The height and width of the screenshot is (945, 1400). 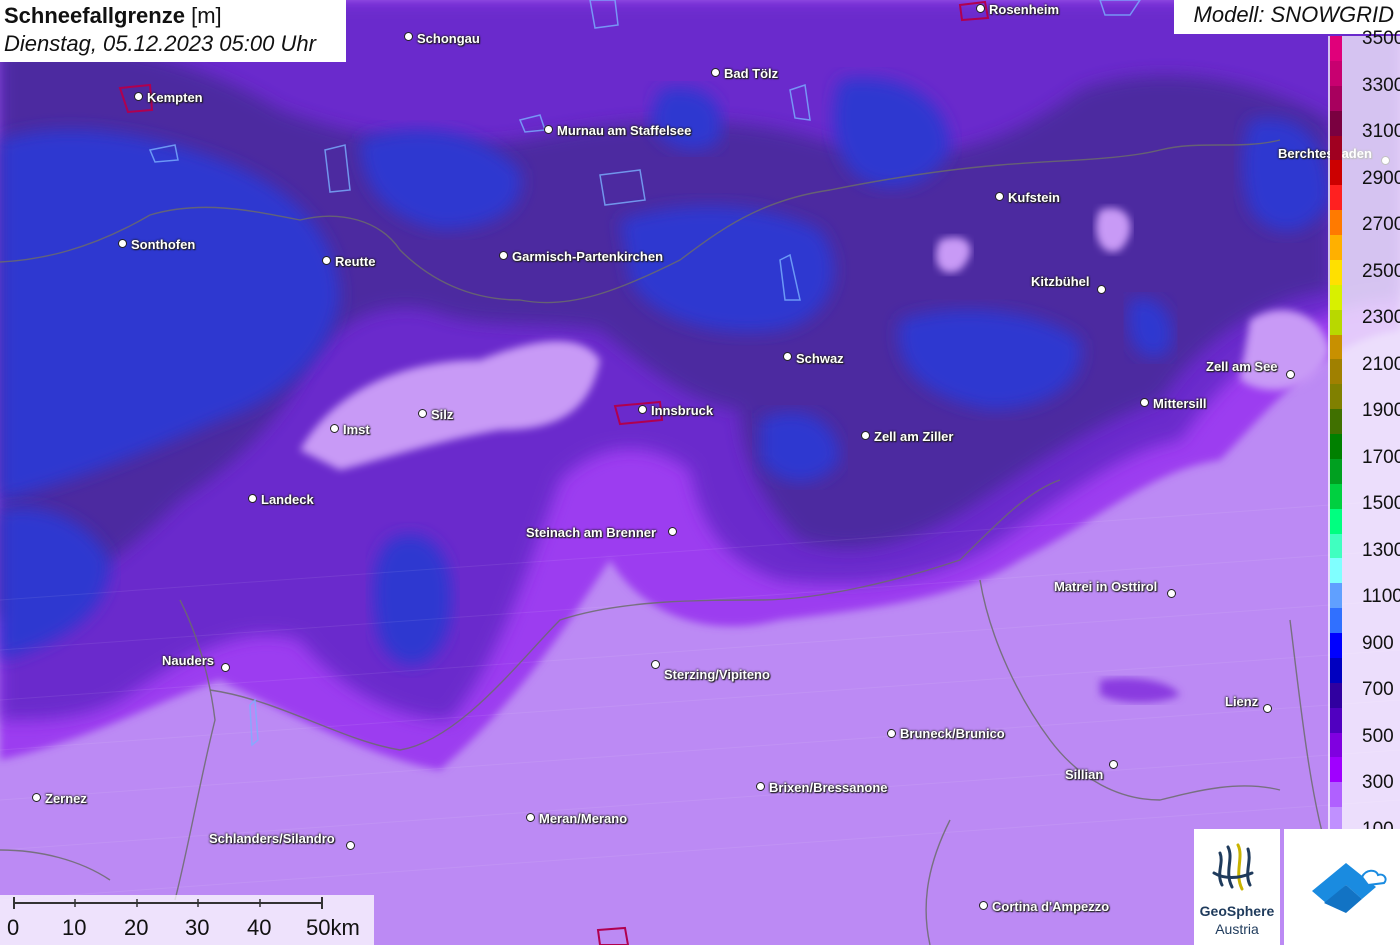 I want to click on legend-label: 1700, so click(x=1381, y=457).